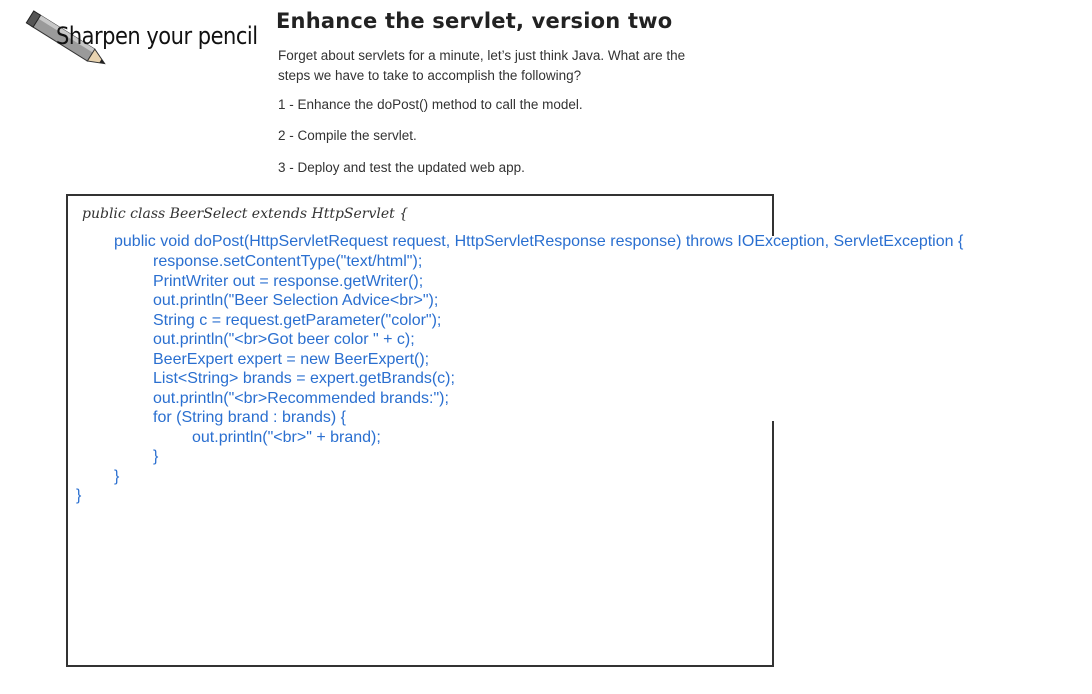  I want to click on step-2: 2 - Compile the servlet., so click(347, 135).